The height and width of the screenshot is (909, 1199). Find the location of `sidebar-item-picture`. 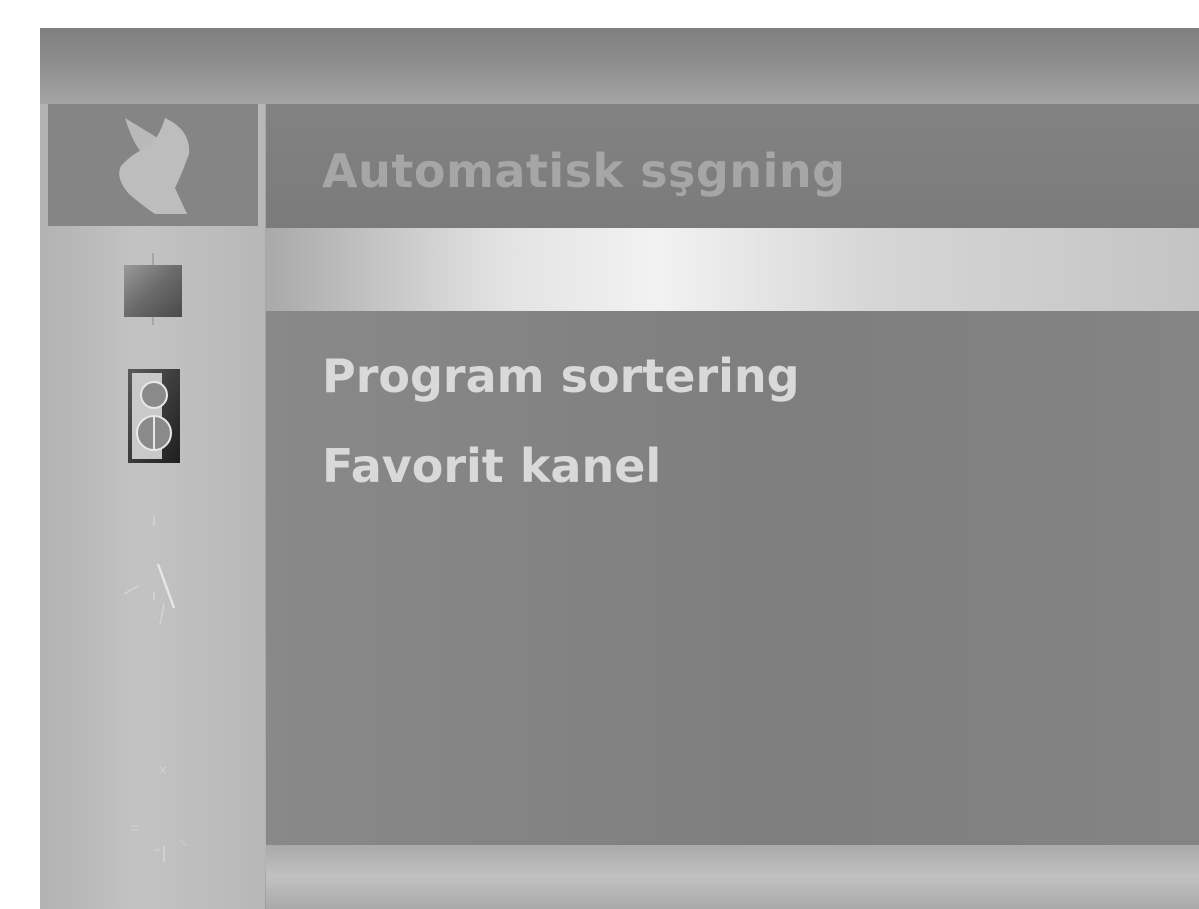

sidebar-item-picture is located at coordinates (153, 289).